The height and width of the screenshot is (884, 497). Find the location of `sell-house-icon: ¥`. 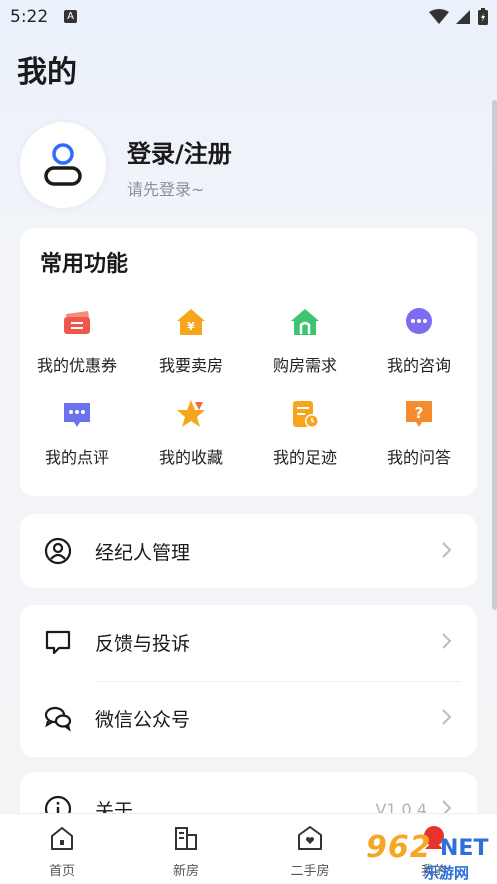

sell-house-icon: ¥ is located at coordinates (191, 322).